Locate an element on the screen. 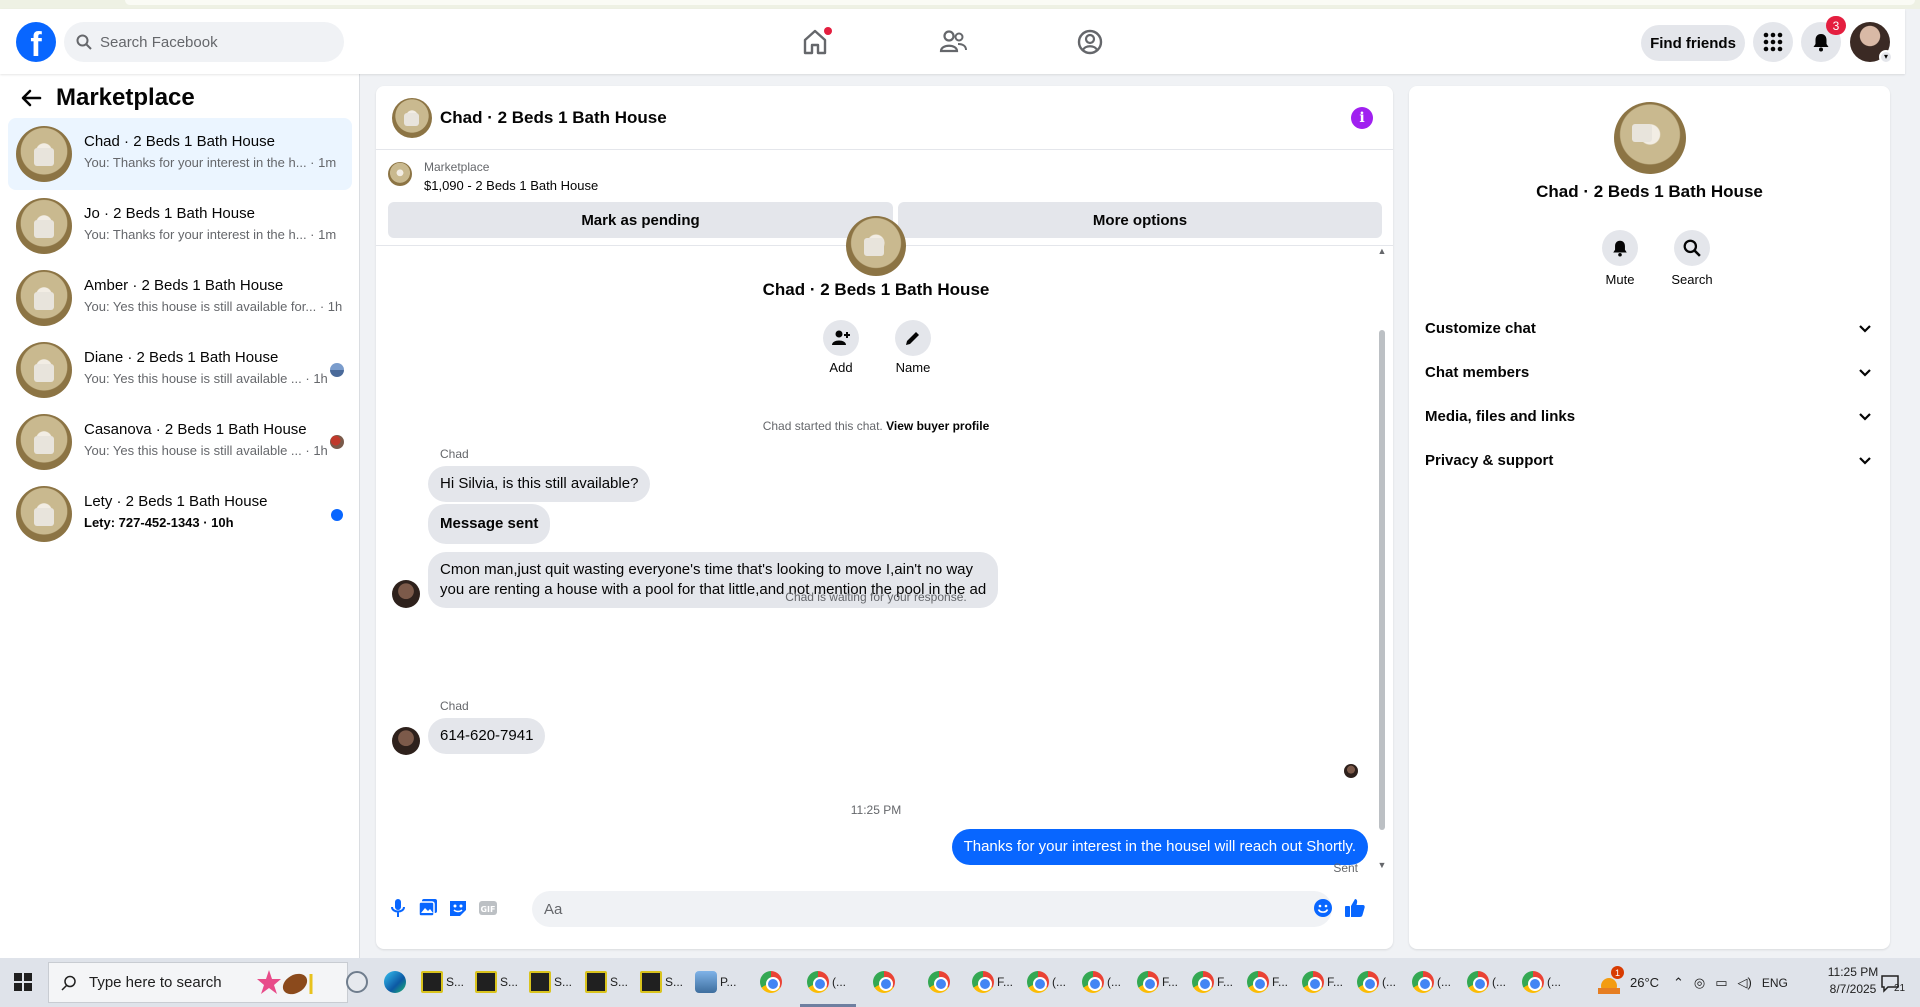 The image size is (1920, 1007). search-input is located at coordinates (210, 42).